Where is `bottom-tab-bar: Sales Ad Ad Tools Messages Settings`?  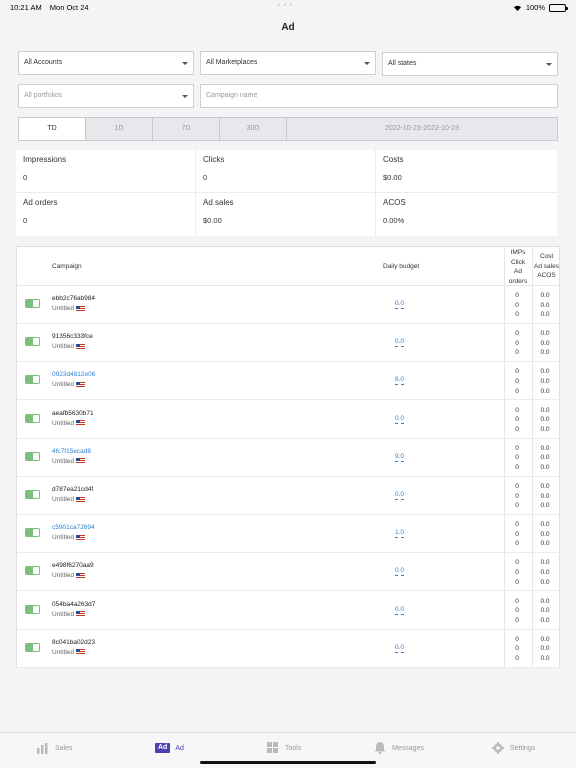
bottom-tab-bar: Sales Ad Ad Tools Messages Settings is located at coordinates (288, 750).